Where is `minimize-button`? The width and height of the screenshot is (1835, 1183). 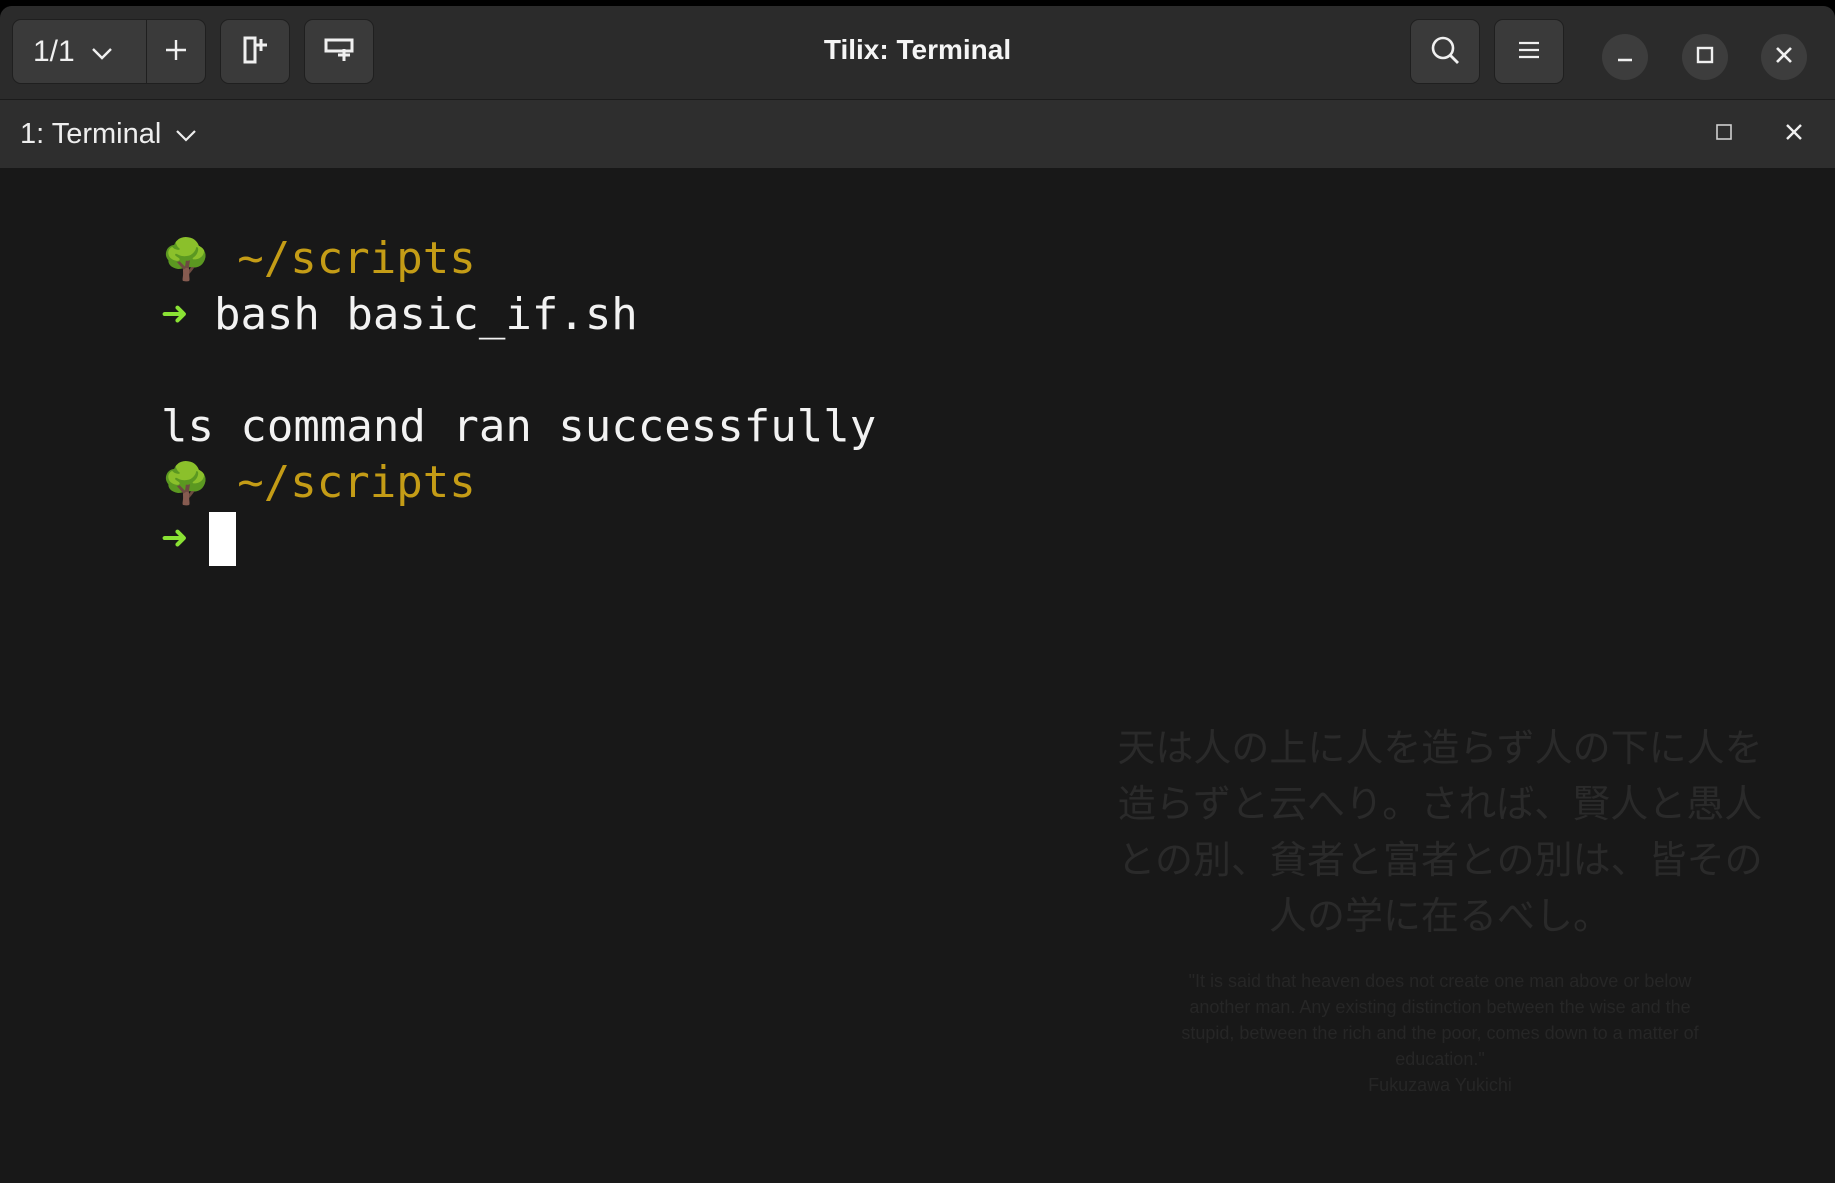
minimize-button is located at coordinates (1625, 57).